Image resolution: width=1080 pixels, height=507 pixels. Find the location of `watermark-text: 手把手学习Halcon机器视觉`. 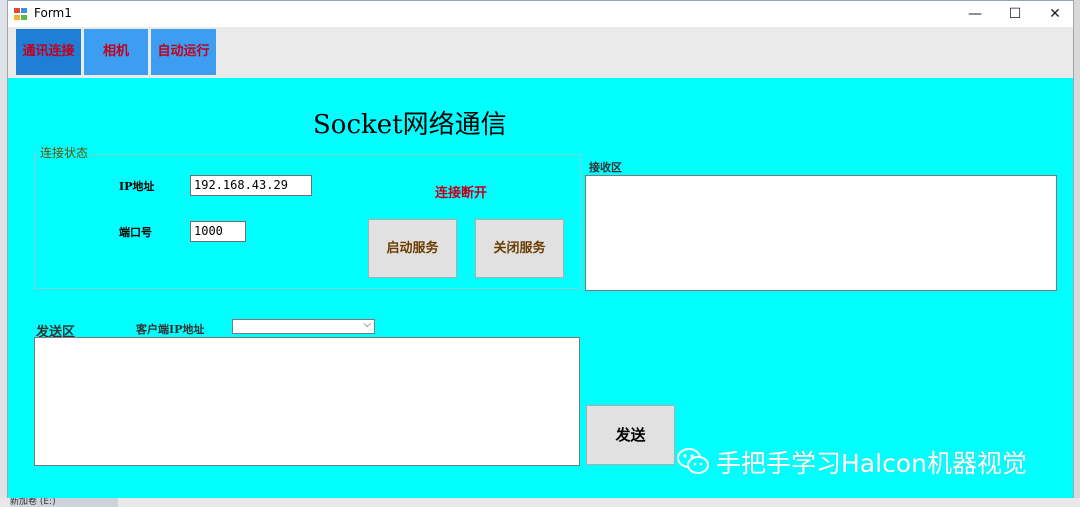

watermark-text: 手把手学习Halcon机器视觉 is located at coordinates (871, 463).